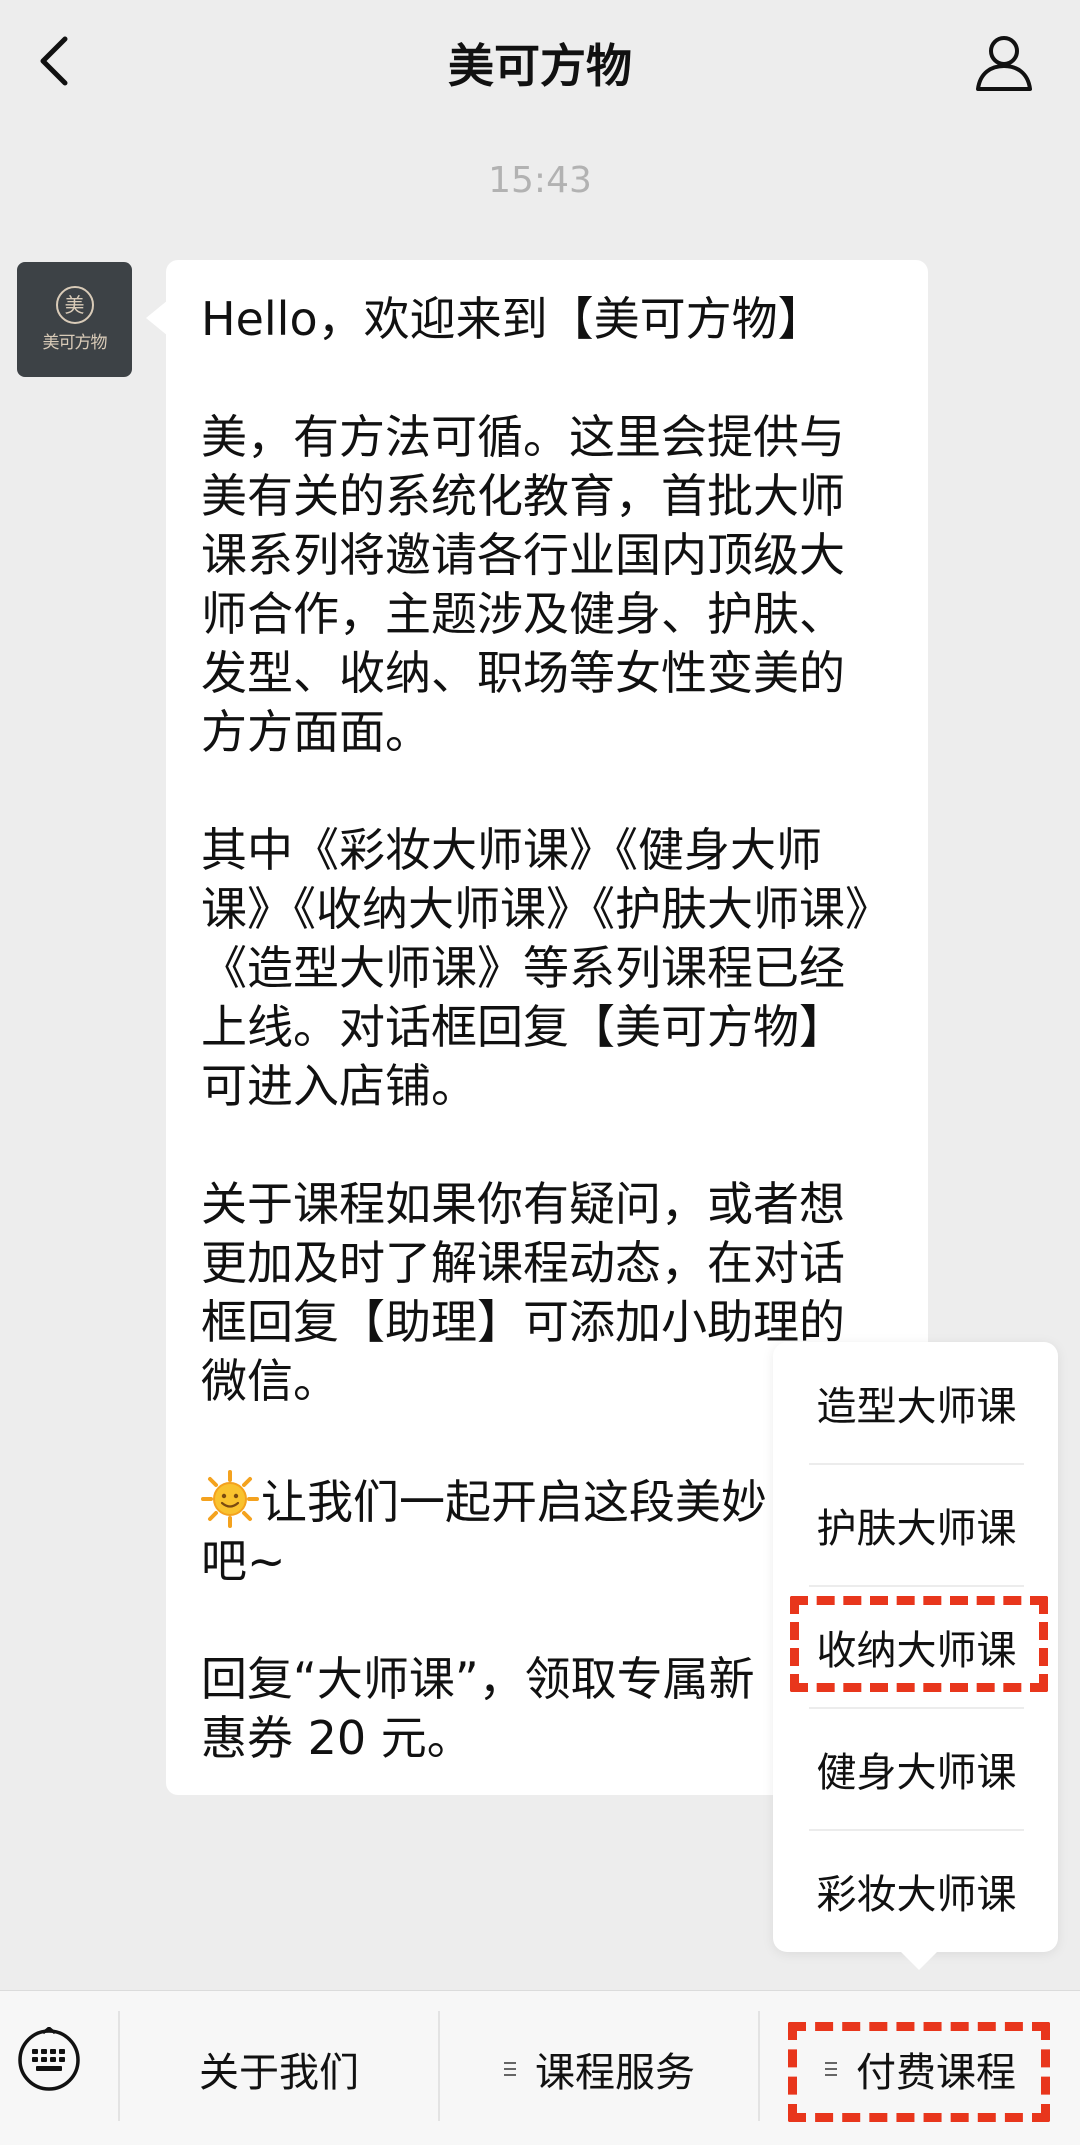 This screenshot has height=2145, width=1080. I want to click on menu-item-paid-courses-label: 付费课程, so click(936, 2072).